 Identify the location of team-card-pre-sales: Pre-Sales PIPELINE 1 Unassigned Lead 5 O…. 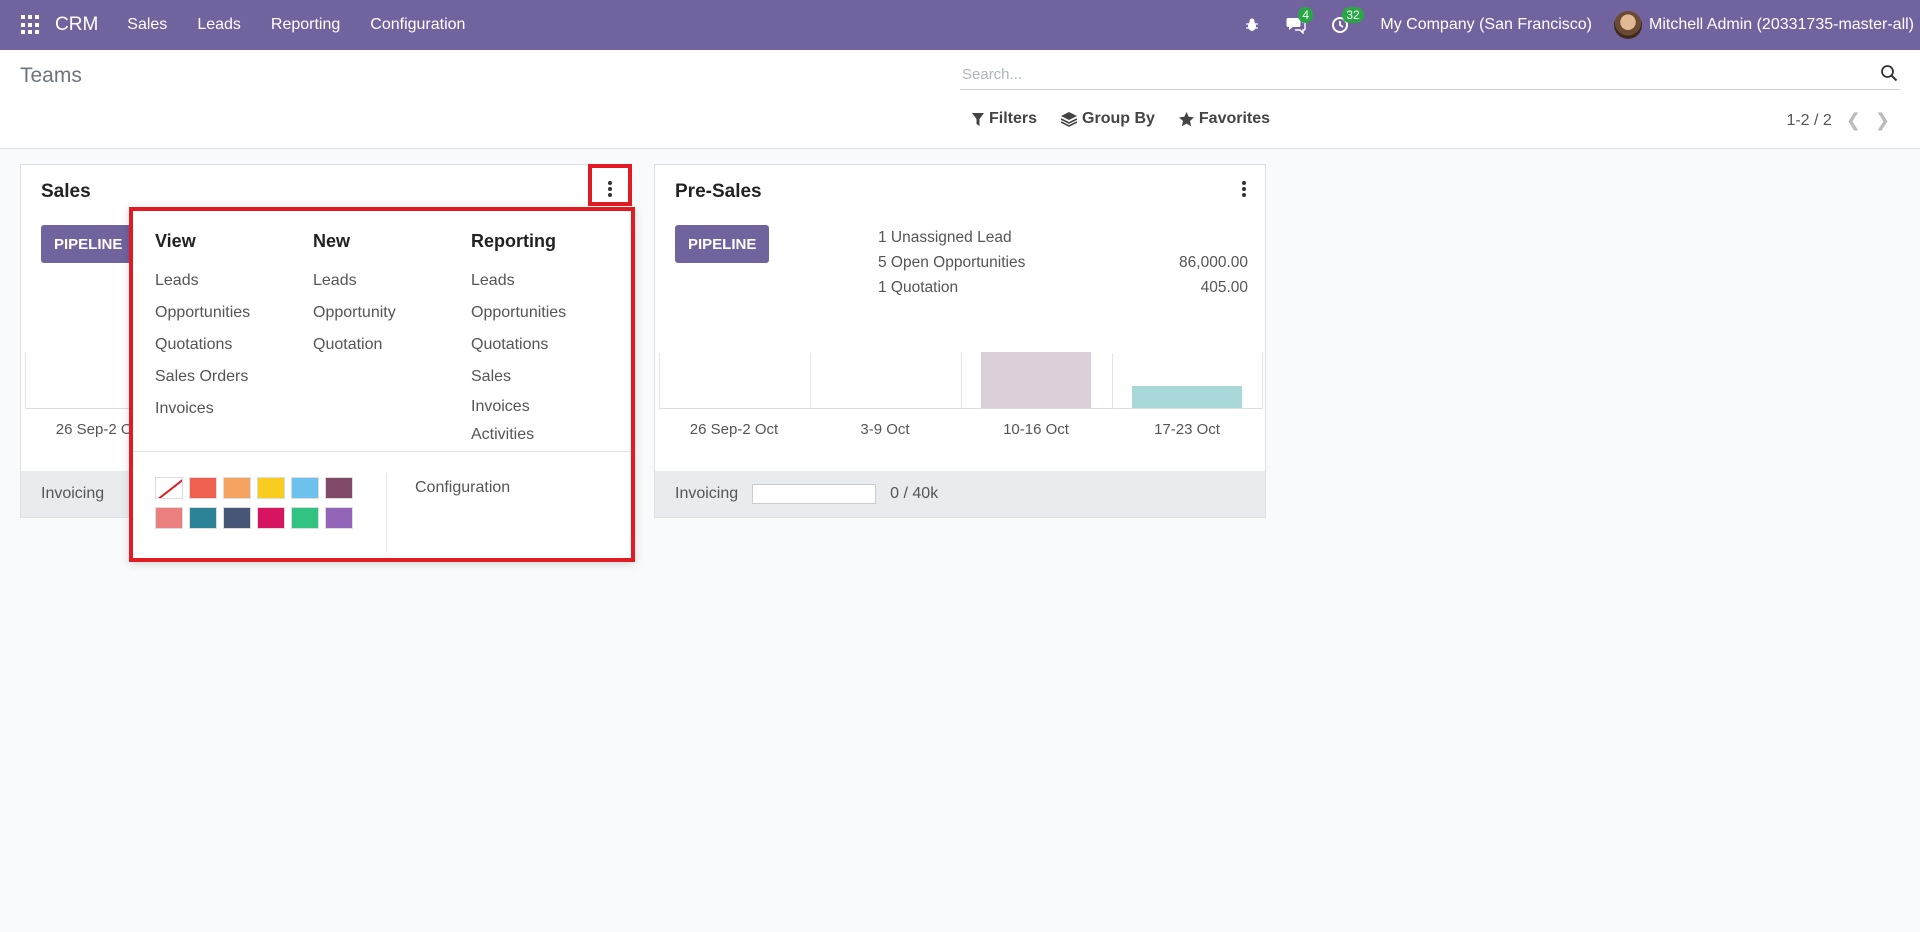
(960, 341).